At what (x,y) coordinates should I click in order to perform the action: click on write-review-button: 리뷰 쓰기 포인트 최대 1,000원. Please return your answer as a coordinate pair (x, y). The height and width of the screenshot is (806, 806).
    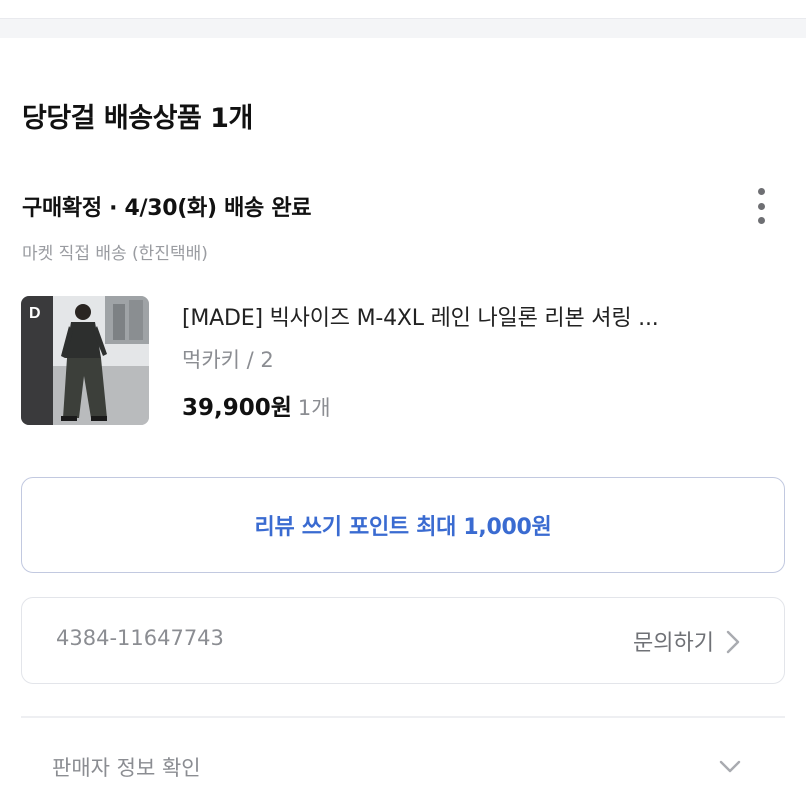
    Looking at the image, I should click on (403, 525).